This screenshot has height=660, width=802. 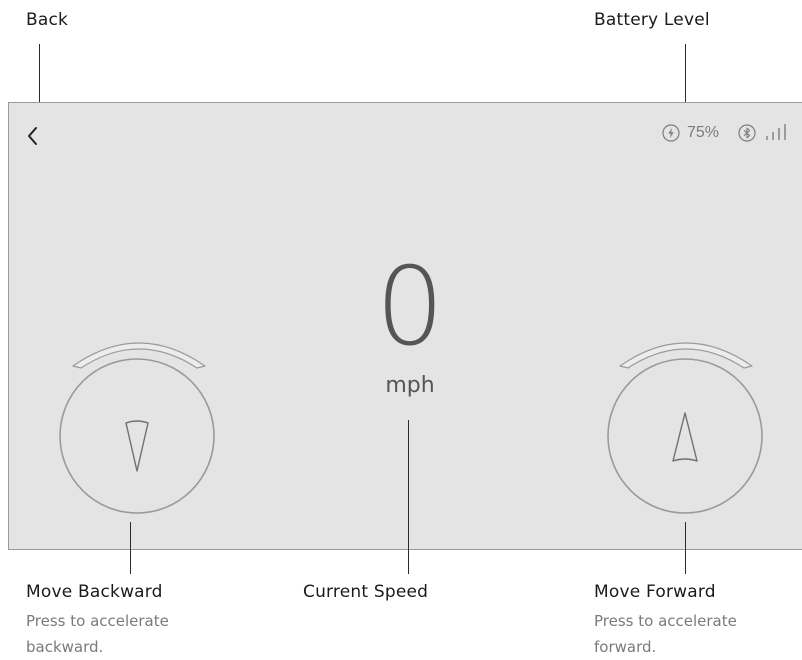 I want to click on forward-annotation-title: Move Forward, so click(x=655, y=592).